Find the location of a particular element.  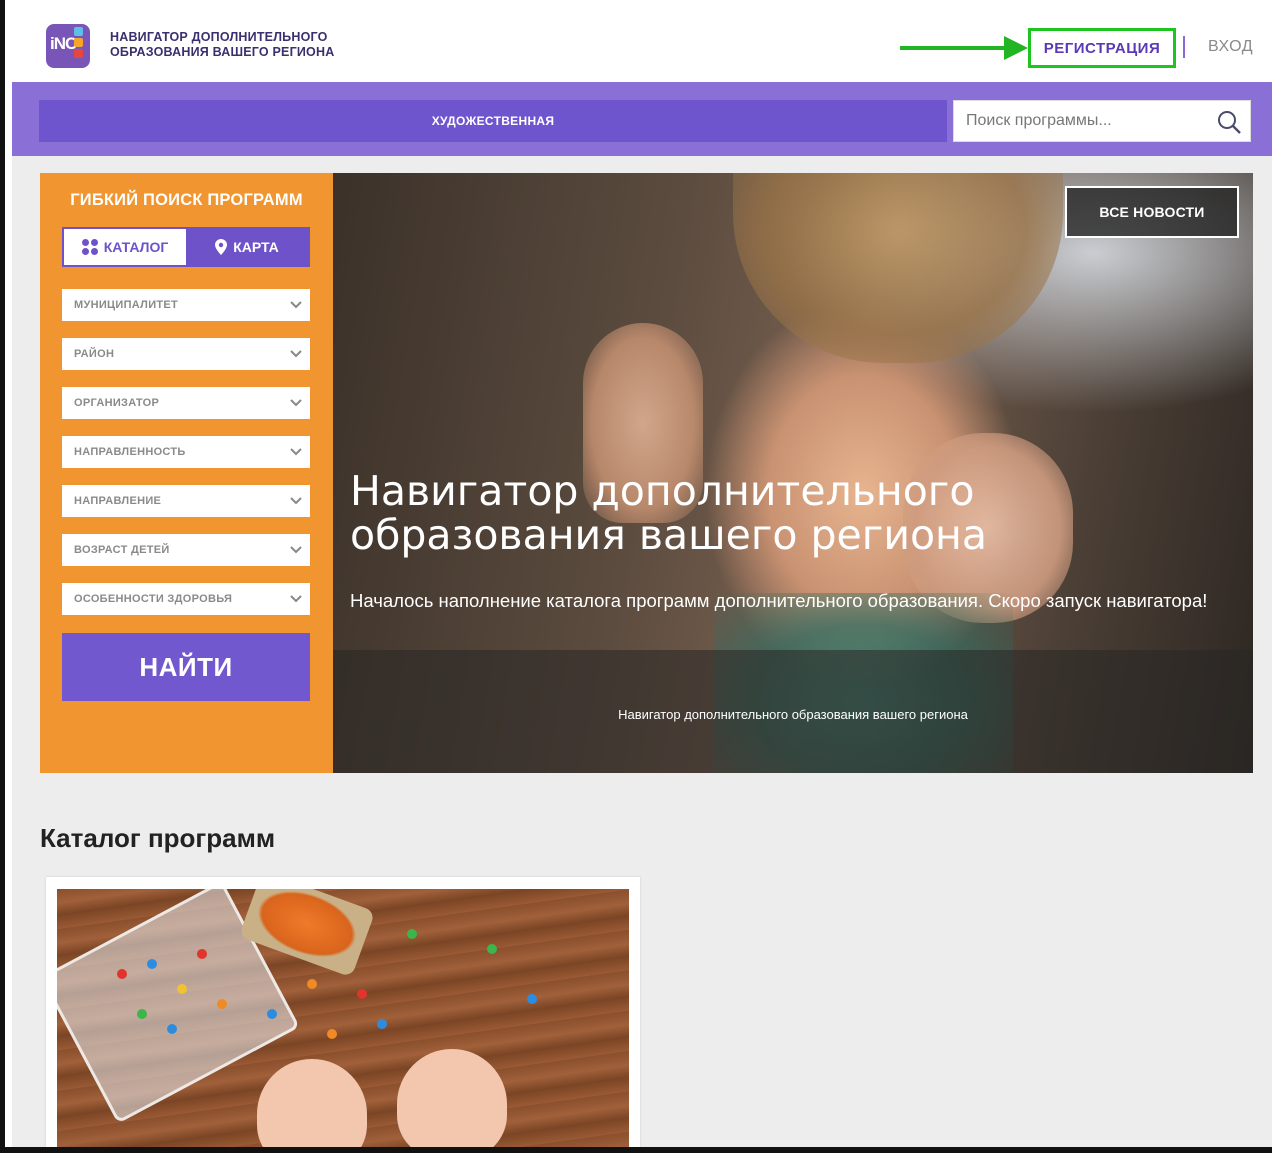

grid-icon is located at coordinates (89, 247).